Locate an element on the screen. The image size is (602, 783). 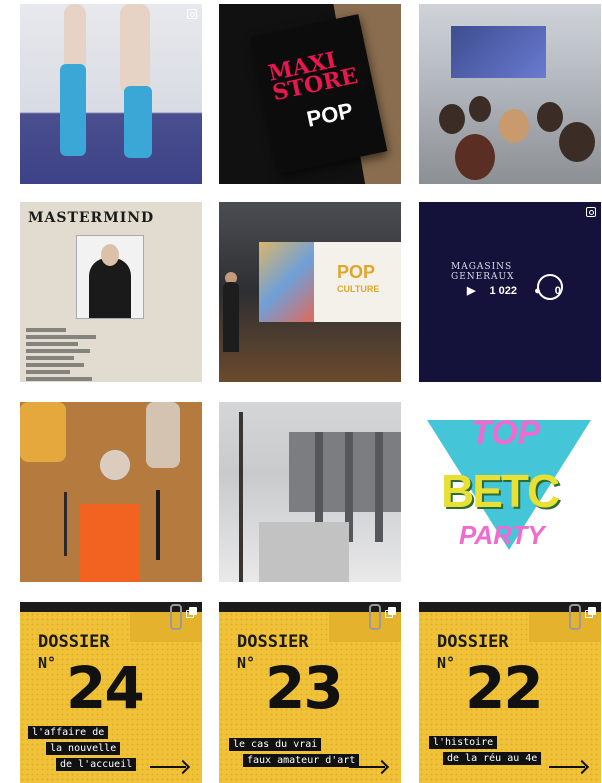
magazine-title: MASTERMIND is located at coordinates (91, 218).